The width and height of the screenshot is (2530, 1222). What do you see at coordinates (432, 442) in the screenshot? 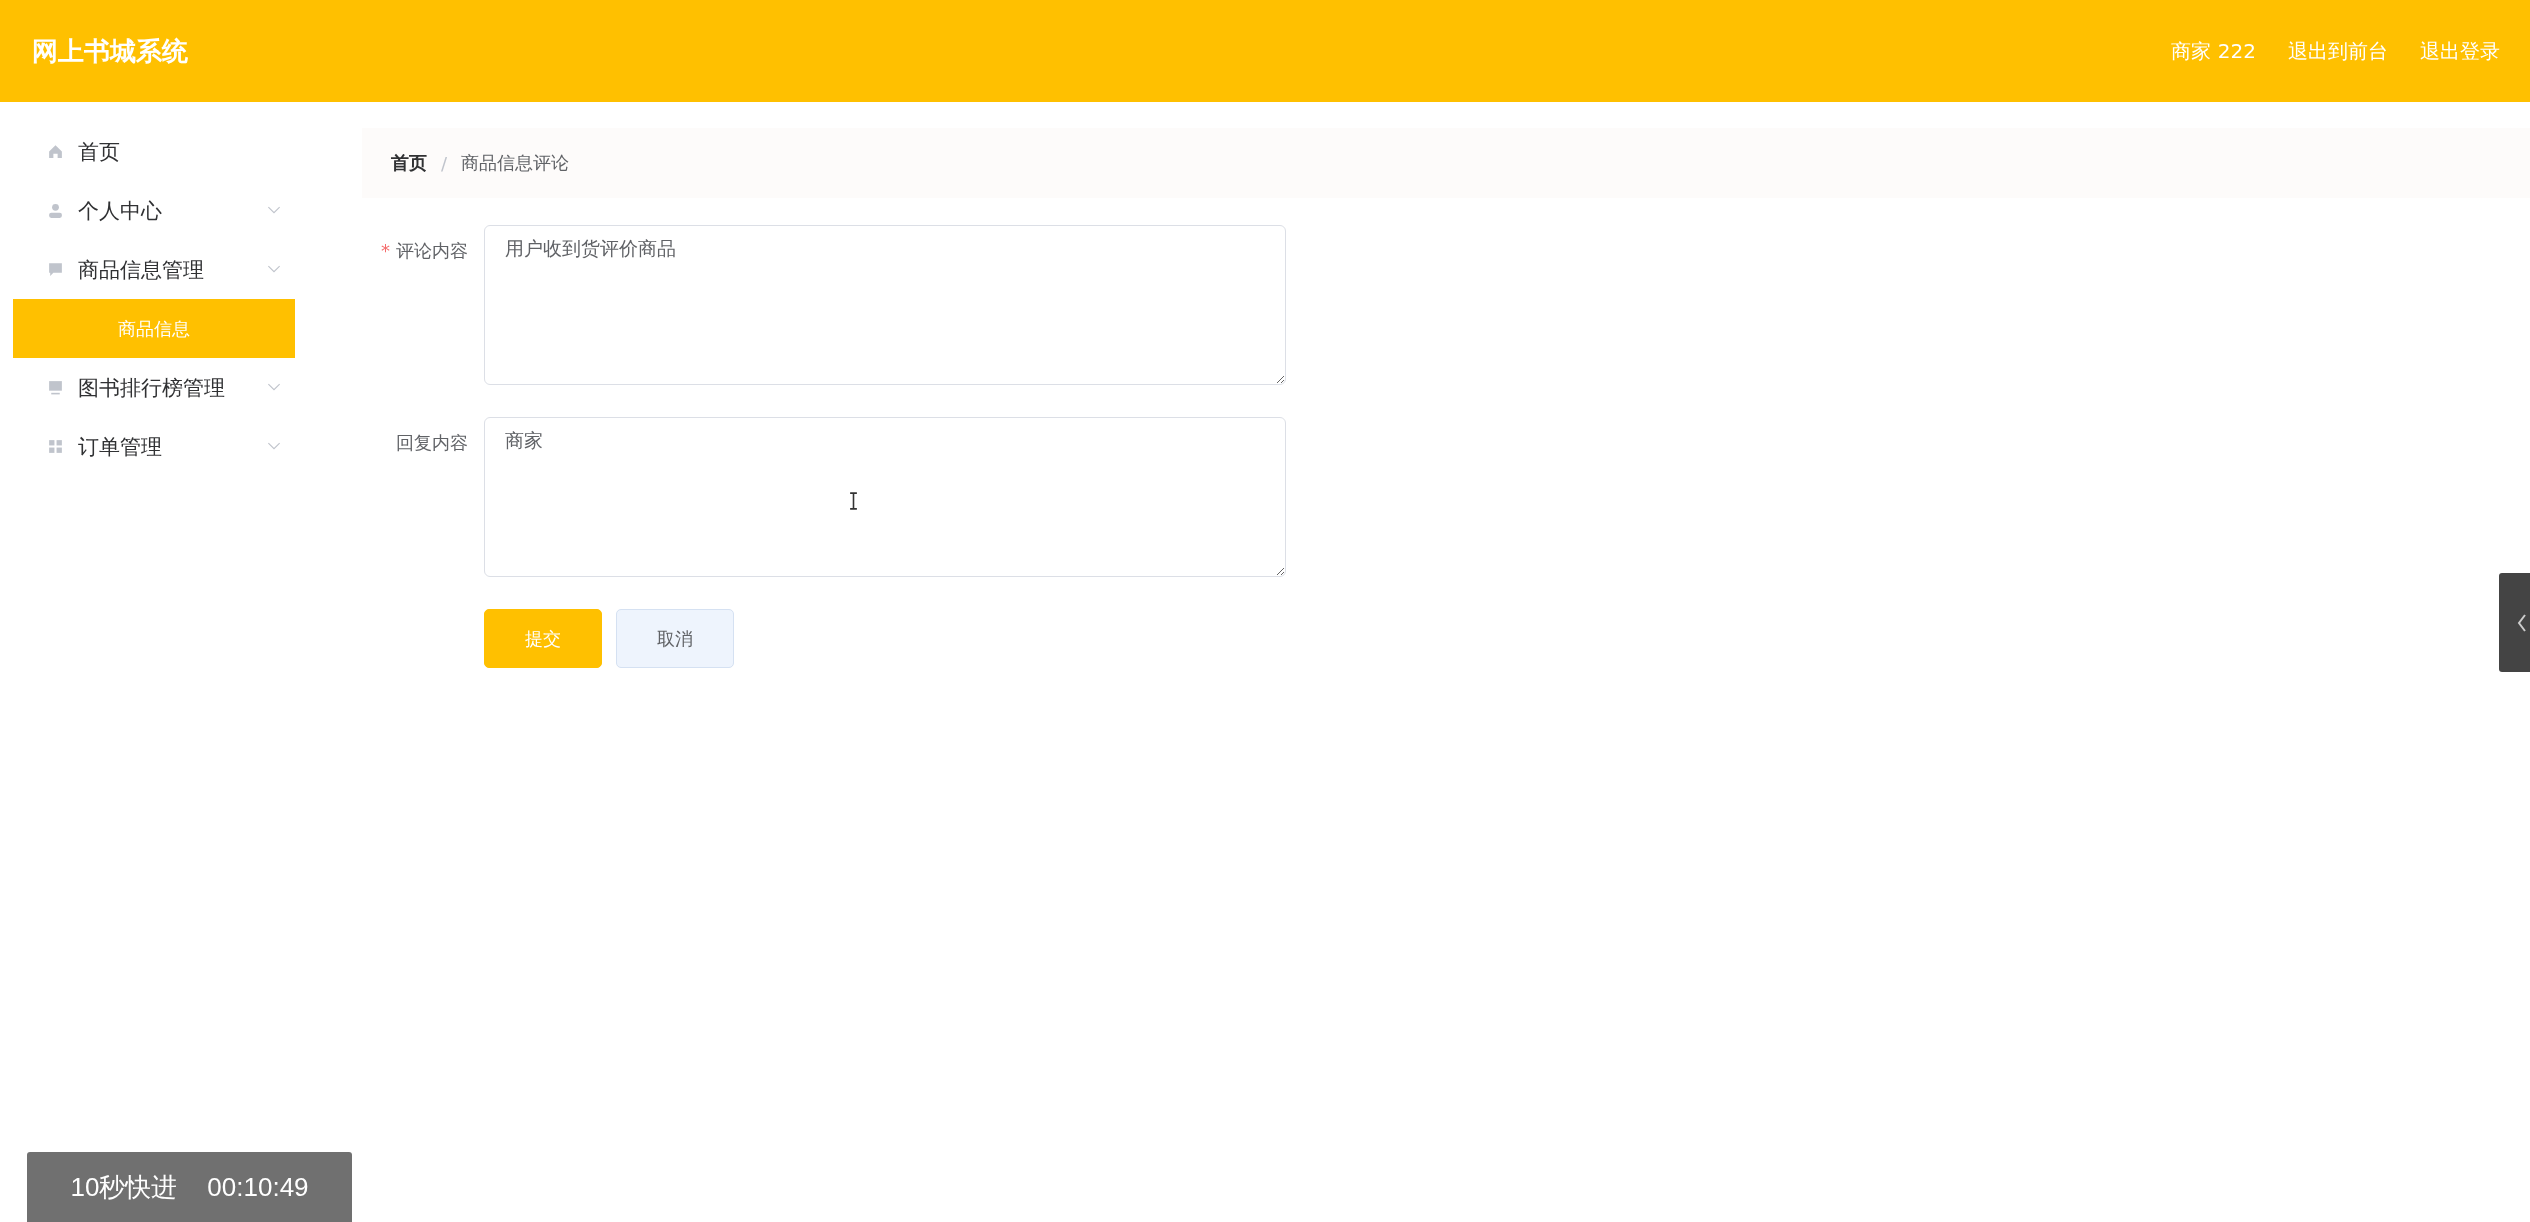
I see `field-label: 回复内容` at bounding box center [432, 442].